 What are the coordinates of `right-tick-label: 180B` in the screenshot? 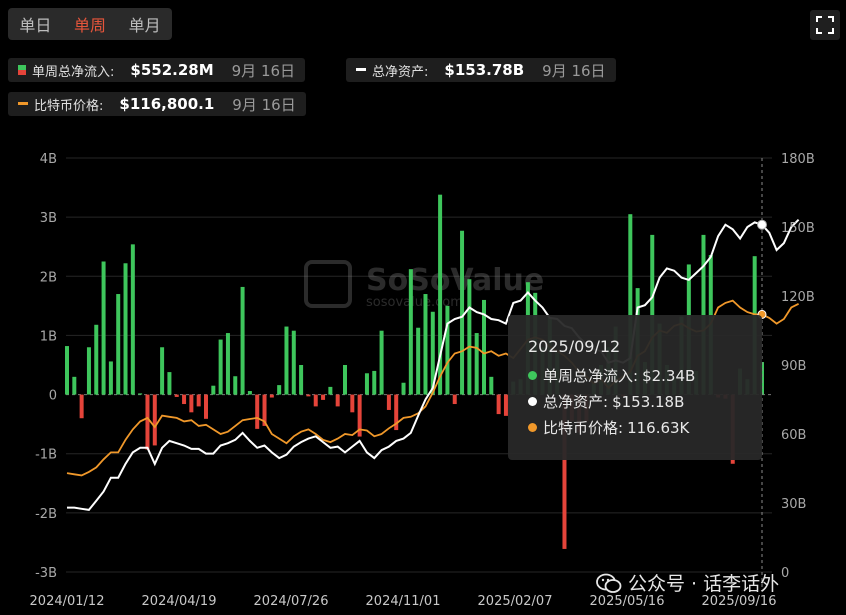 It's located at (798, 159).